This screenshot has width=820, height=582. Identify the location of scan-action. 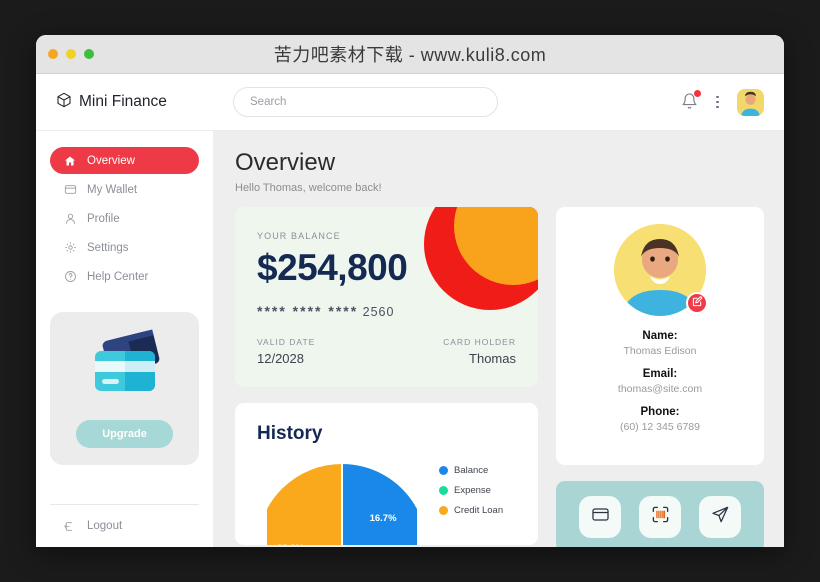
(660, 517).